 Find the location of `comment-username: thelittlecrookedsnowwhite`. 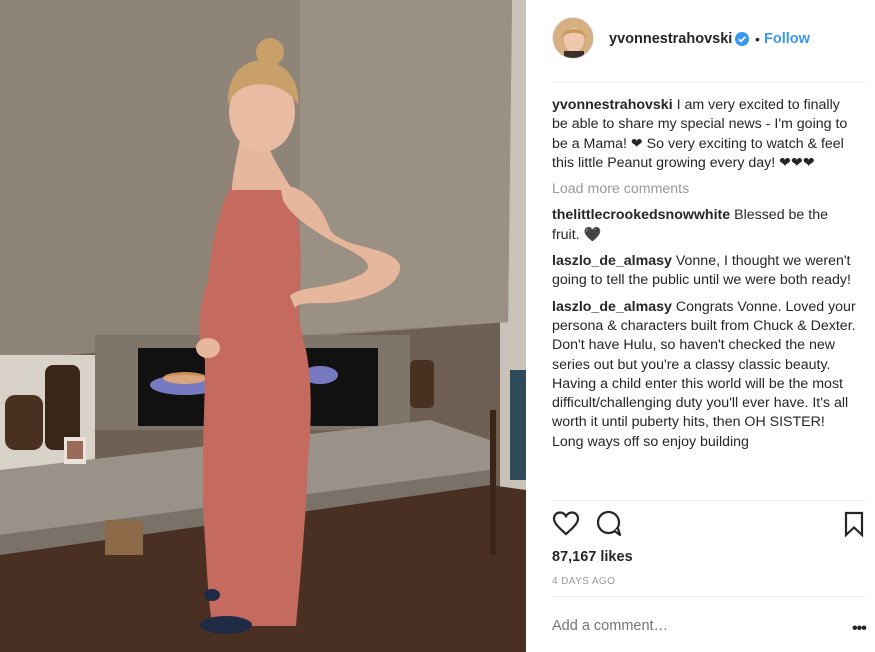

comment-username: thelittlecrookedsnowwhite is located at coordinates (641, 215).